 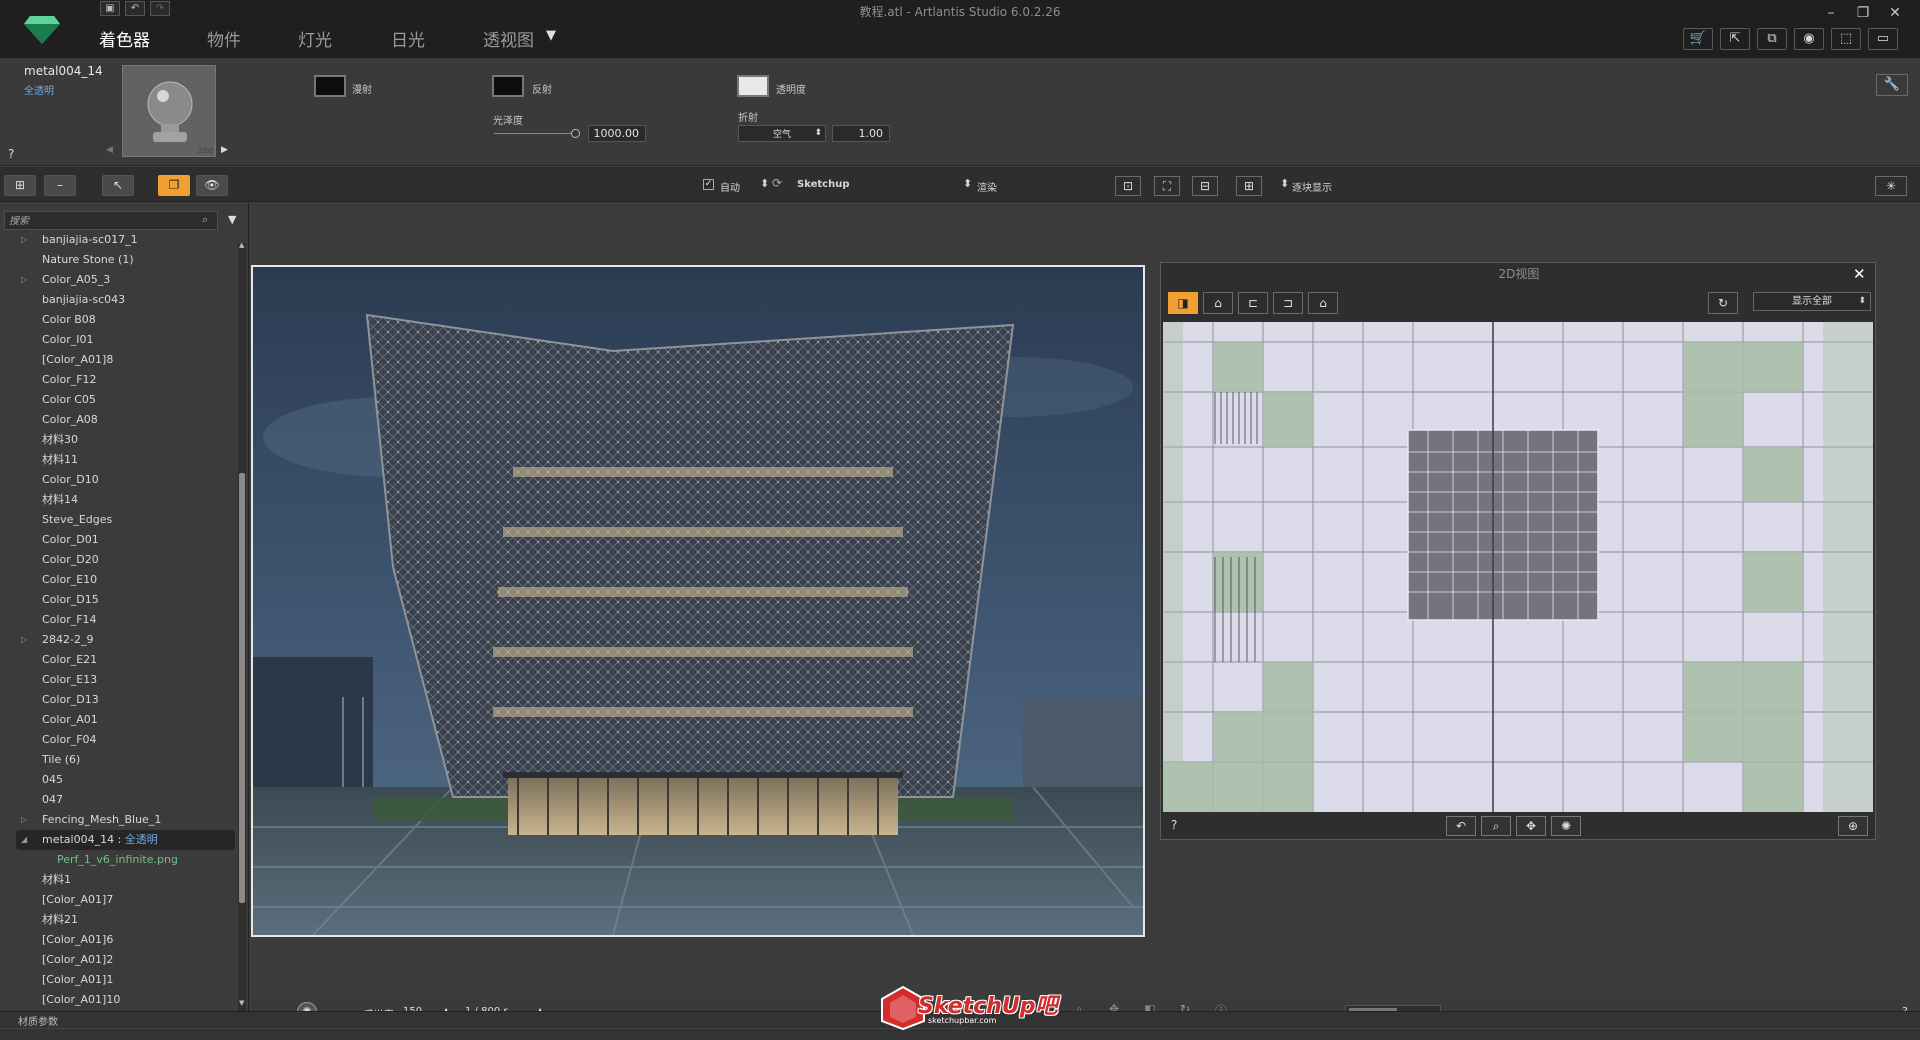 I want to click on front-view-icon: ⊏, so click(x=1253, y=303).